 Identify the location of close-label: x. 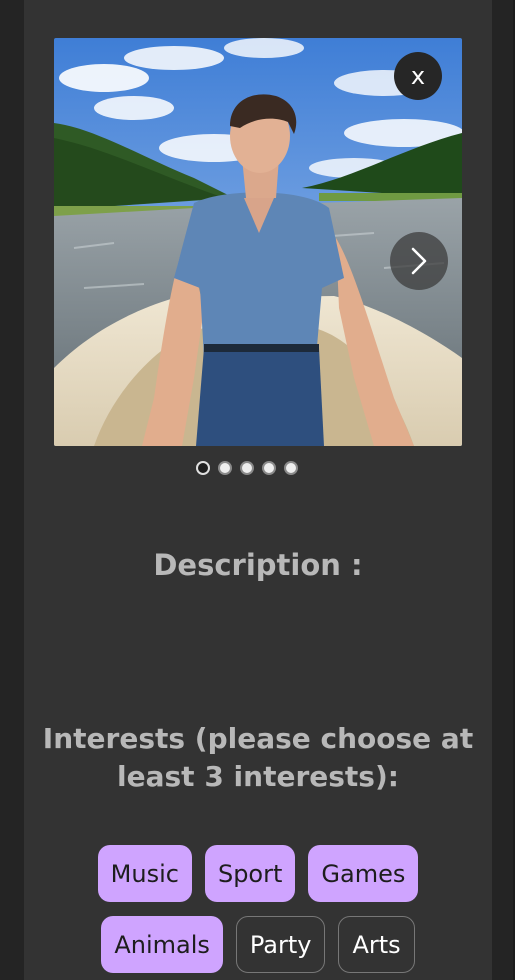
(418, 76).